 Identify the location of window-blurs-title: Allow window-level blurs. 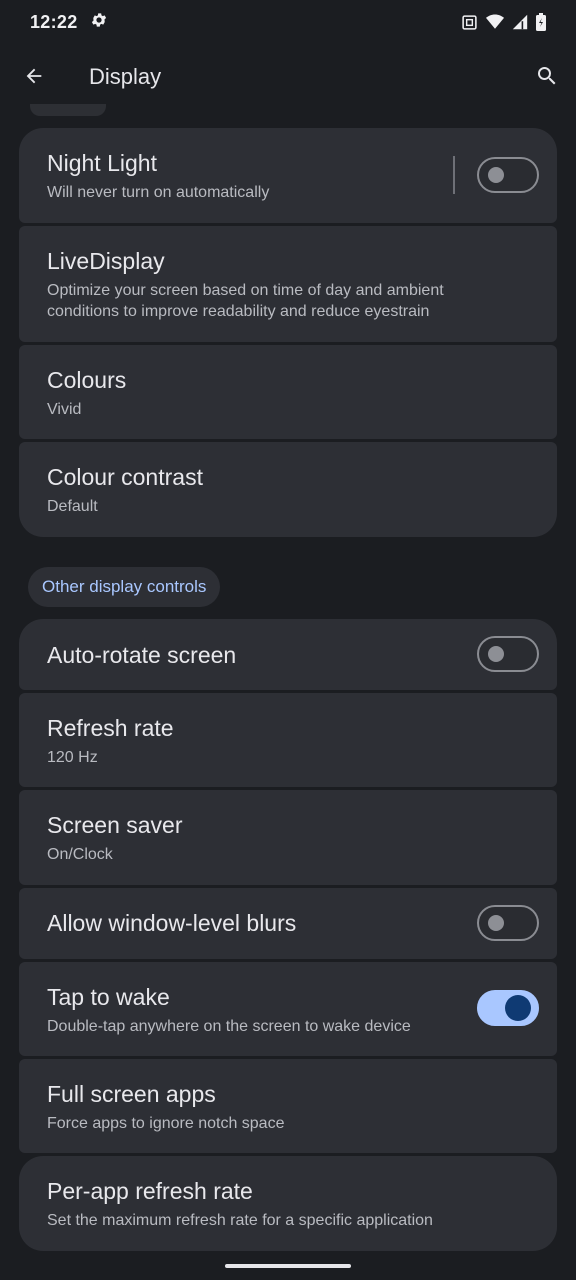
(172, 923).